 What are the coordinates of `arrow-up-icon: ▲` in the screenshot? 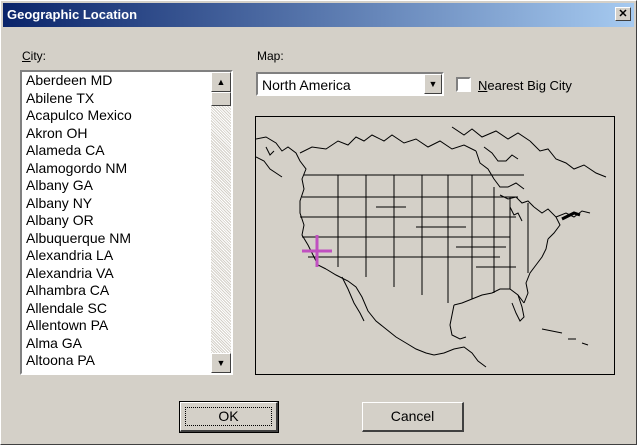 It's located at (221, 82).